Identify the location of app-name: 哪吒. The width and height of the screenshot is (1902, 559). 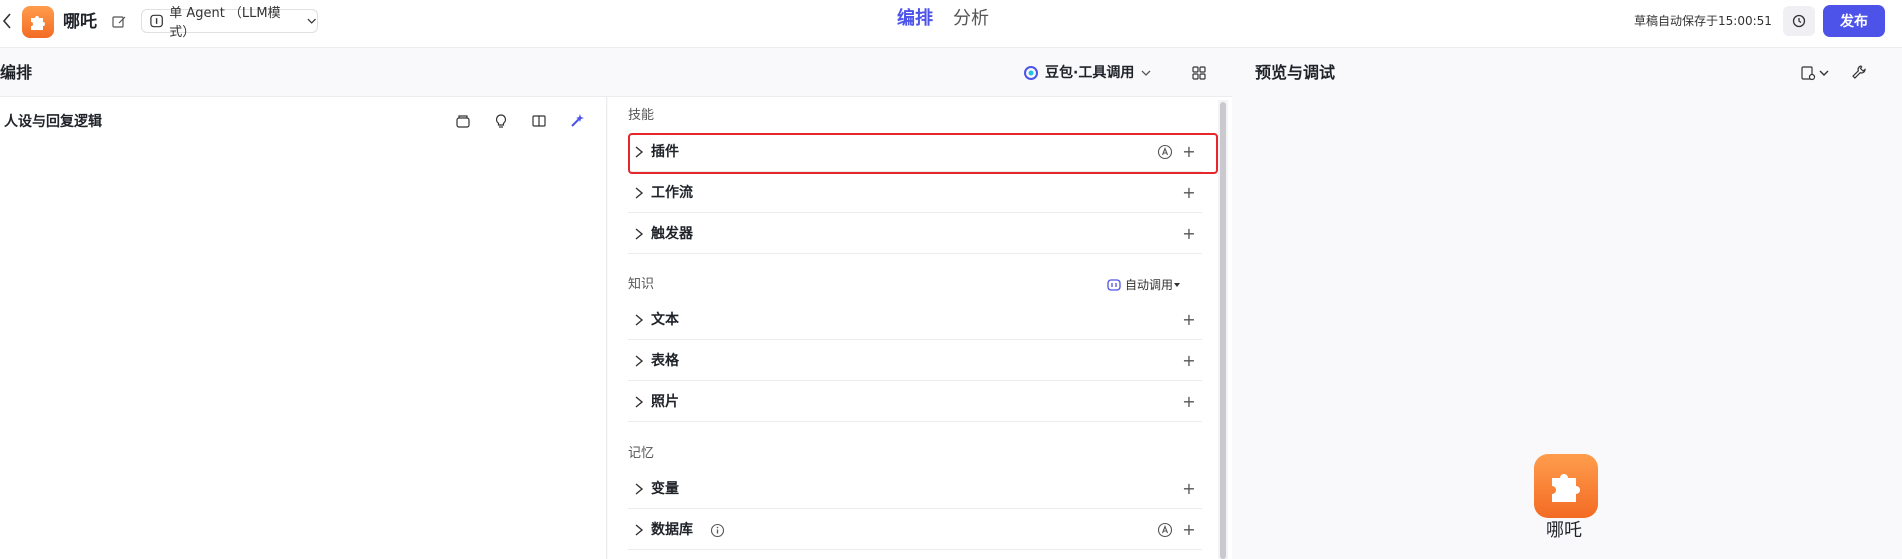
(80, 22).